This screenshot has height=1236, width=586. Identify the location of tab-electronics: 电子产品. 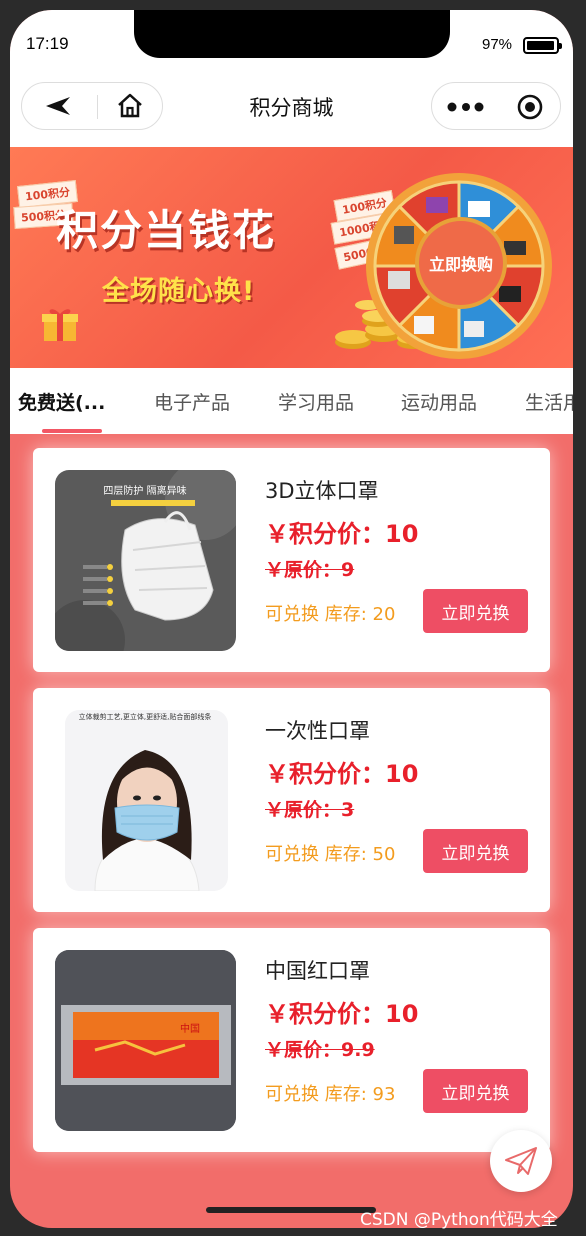
(192, 401).